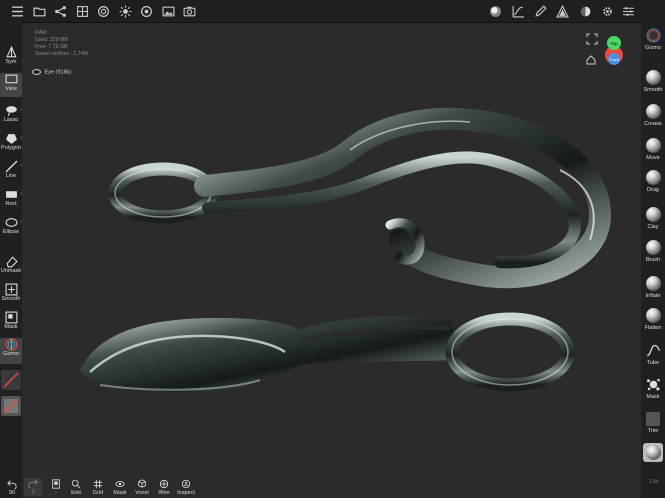 The image size is (665, 498). What do you see at coordinates (653, 315) in the screenshot?
I see `flatten-ball-icon` at bounding box center [653, 315].